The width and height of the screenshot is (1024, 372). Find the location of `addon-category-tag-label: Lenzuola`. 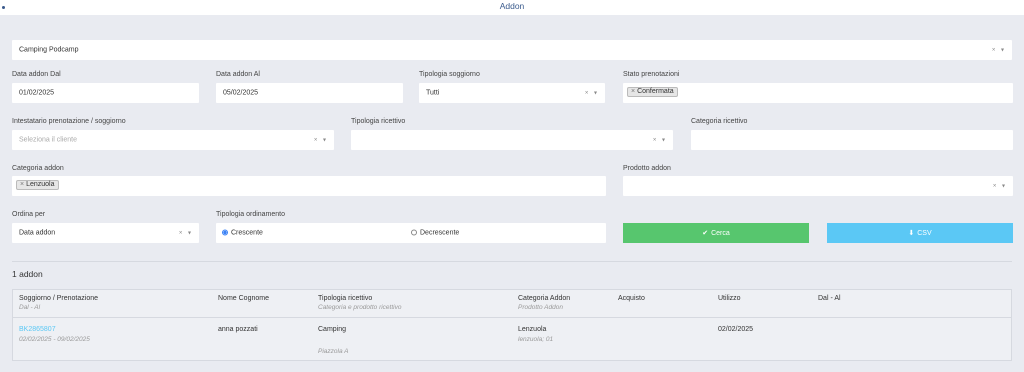

addon-category-tag-label: Lenzuola is located at coordinates (40, 184).